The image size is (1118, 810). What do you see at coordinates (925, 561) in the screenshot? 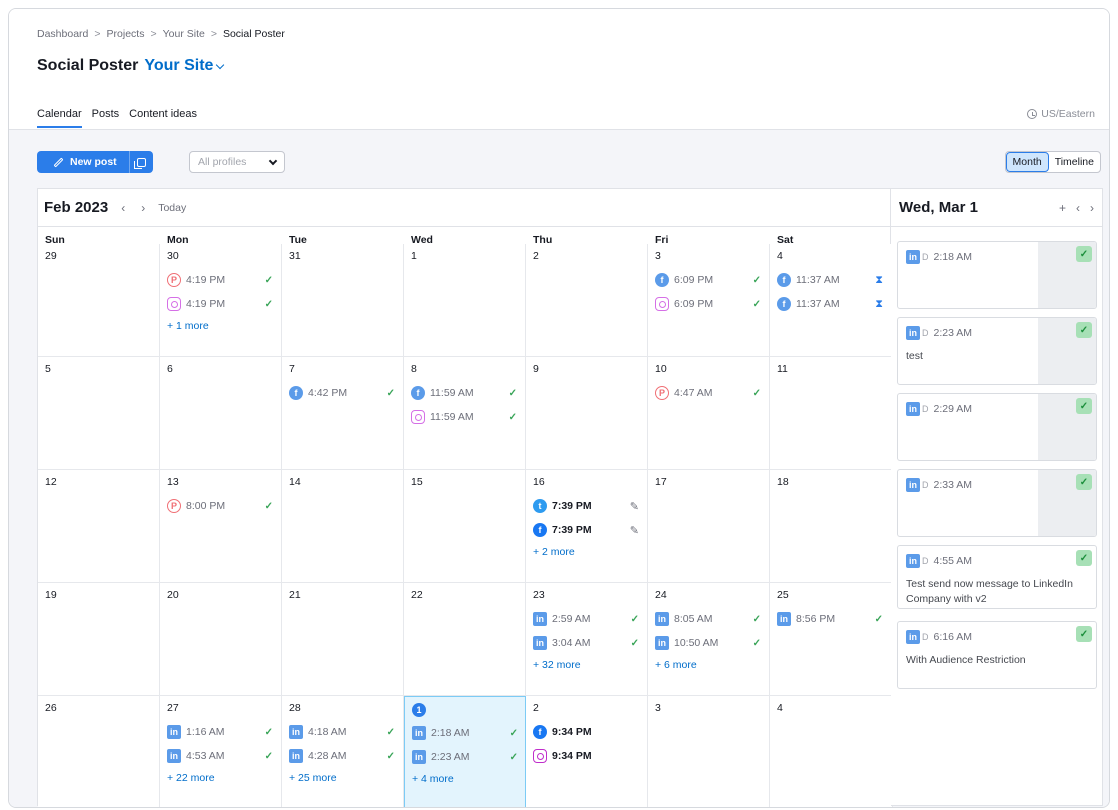
I see `page-type-icon: D` at bounding box center [925, 561].